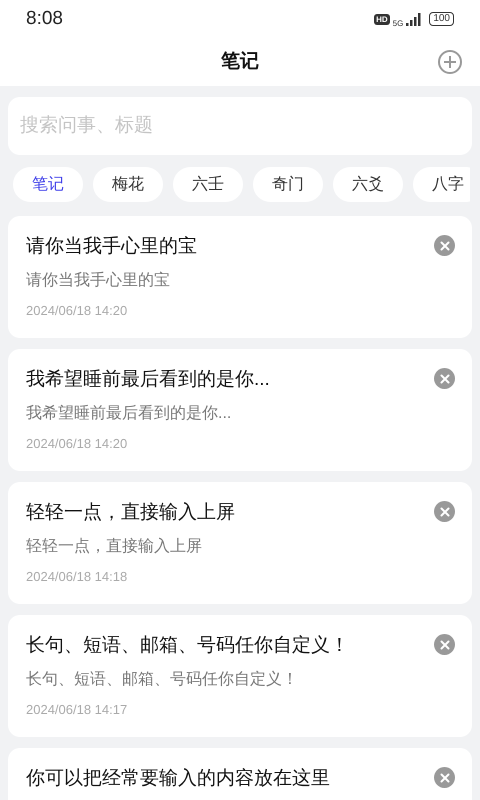  I want to click on note-card: 轻轻一点，直接输入上屏 轻轻一点，直接输入上屏 2024/06/18 14:18, so click(240, 543).